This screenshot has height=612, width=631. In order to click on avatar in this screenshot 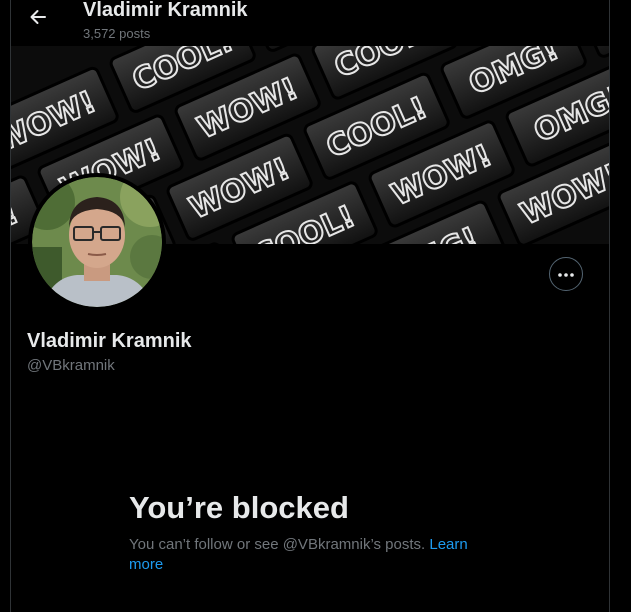, I will do `click(97, 242)`.